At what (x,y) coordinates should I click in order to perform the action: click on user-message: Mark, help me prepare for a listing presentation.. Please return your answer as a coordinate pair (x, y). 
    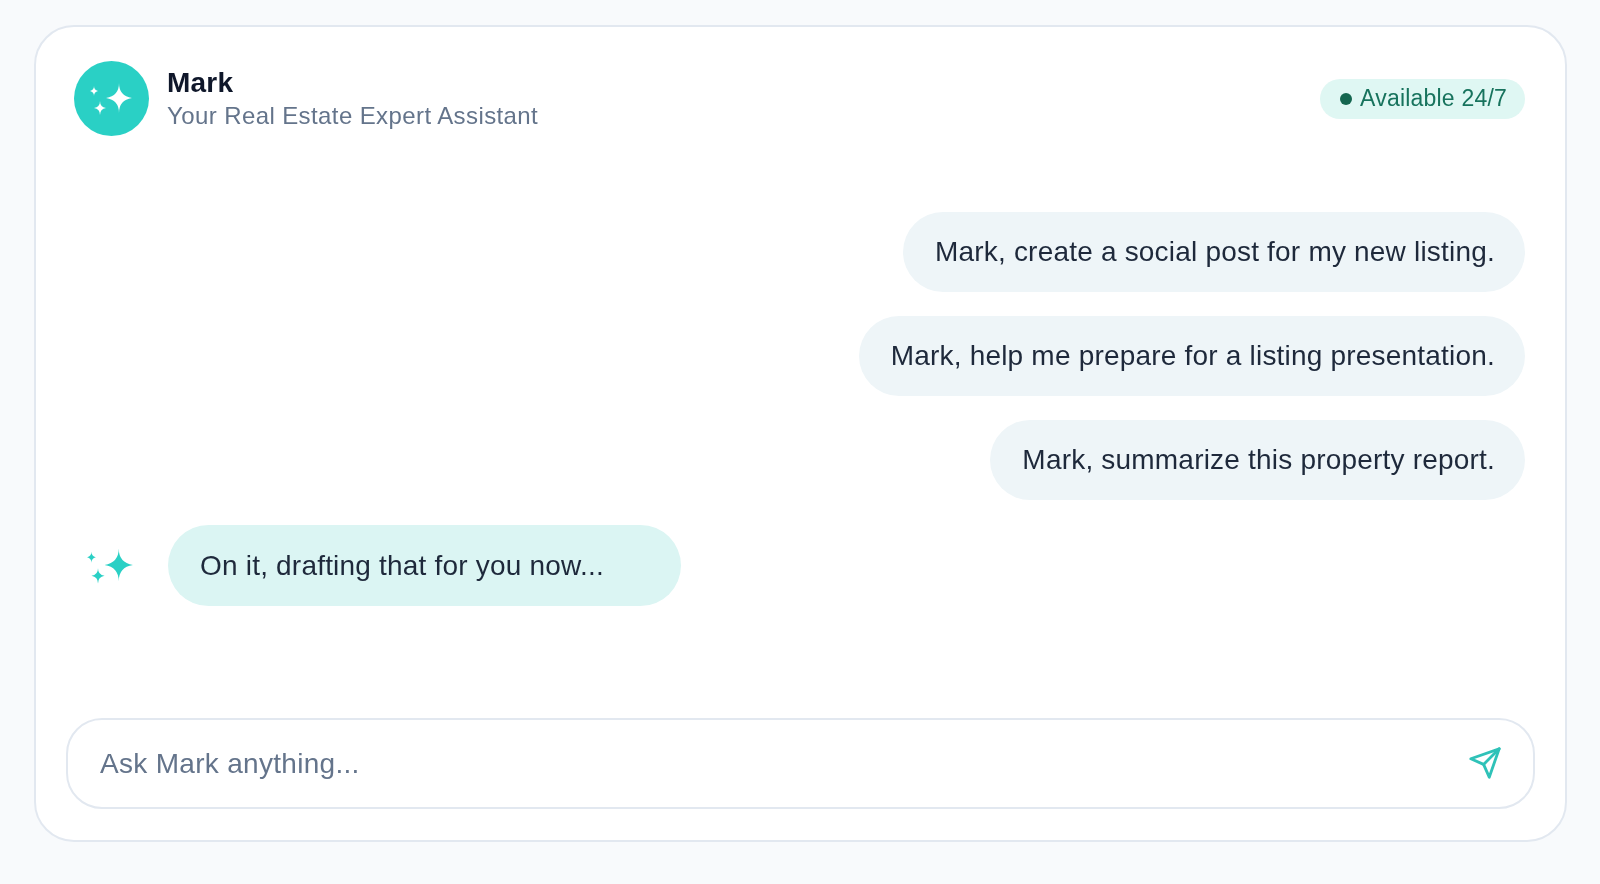
    Looking at the image, I should click on (1191, 356).